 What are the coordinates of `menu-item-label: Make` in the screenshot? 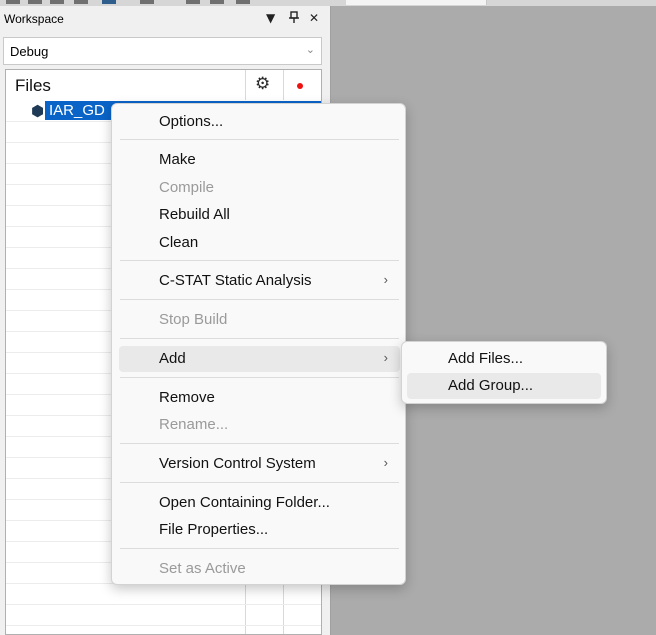 It's located at (177, 159).